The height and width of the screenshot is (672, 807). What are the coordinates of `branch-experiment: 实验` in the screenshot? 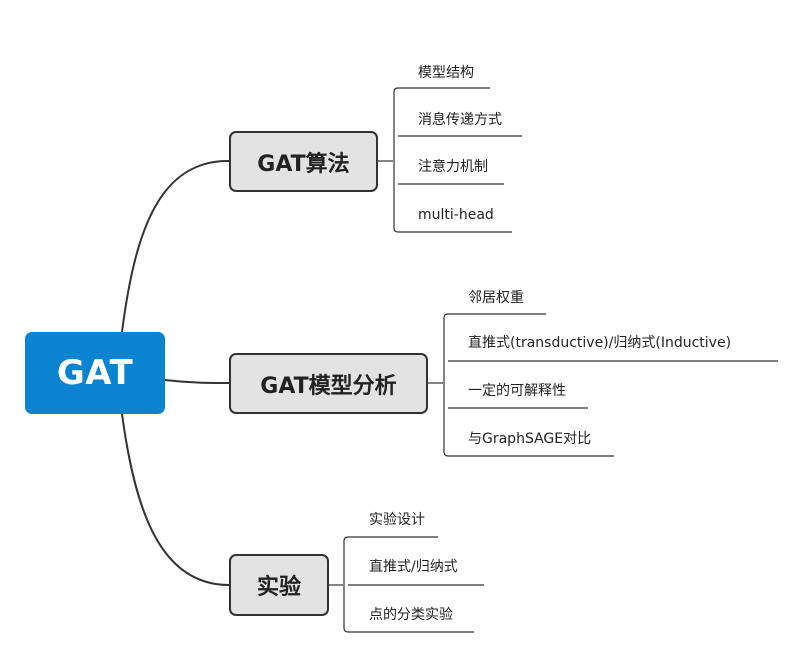 It's located at (279, 585).